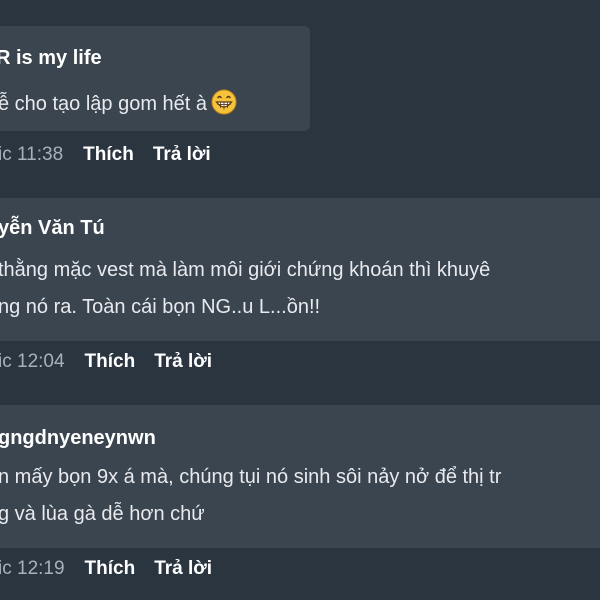  I want to click on comment-actions: ic 12:04 Thích Trả lời, so click(115, 362).